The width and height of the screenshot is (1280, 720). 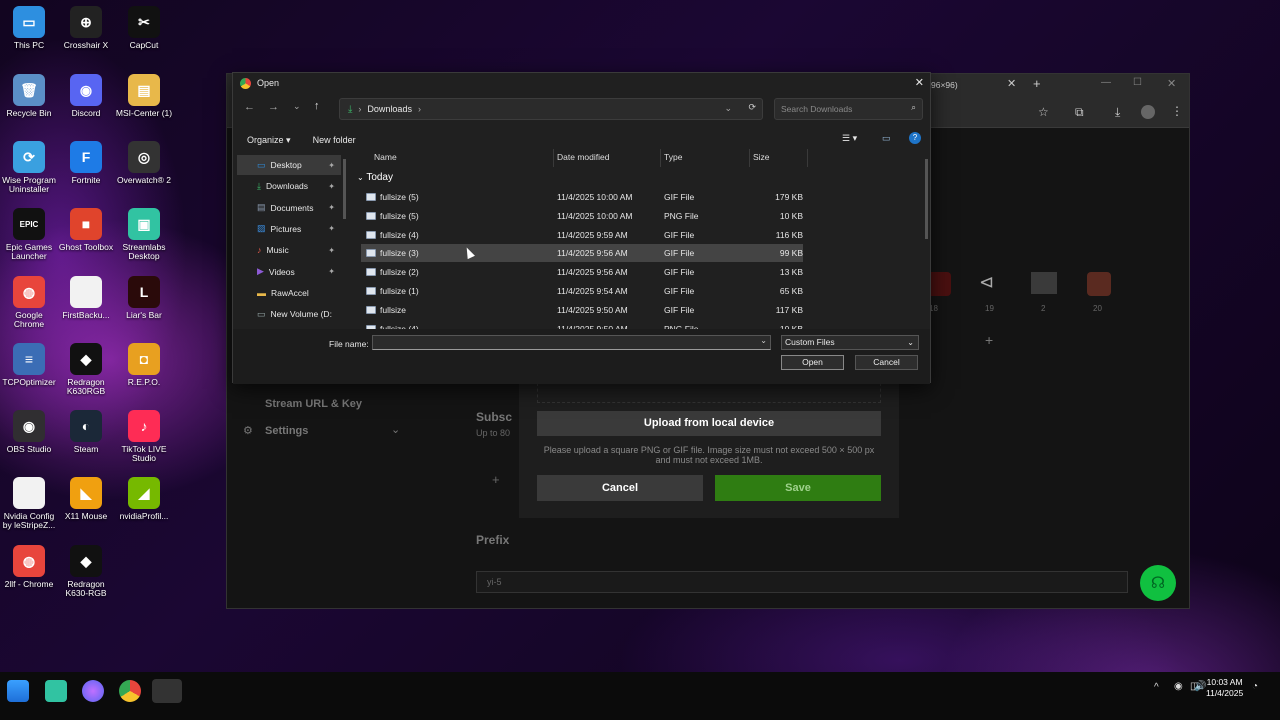 I want to click on desktop-icon: ■ Ghost Toolbox, so click(x=86, y=230).